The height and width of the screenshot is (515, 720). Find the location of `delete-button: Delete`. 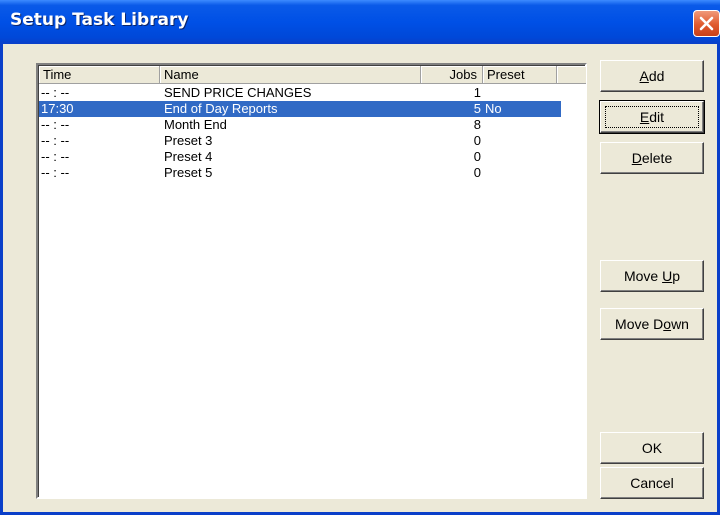

delete-button: Delete is located at coordinates (652, 158).